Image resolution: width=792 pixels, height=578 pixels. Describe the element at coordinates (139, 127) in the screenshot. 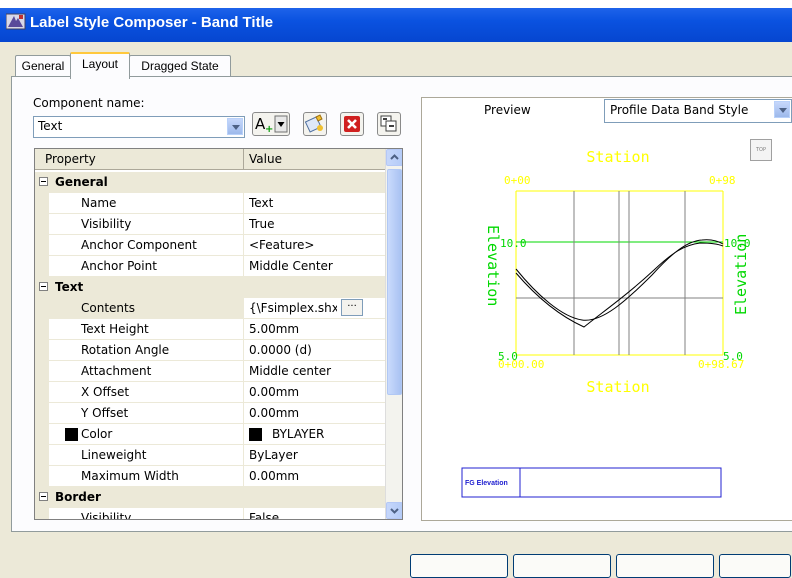

I see `component-name-dropdown: Text` at that location.